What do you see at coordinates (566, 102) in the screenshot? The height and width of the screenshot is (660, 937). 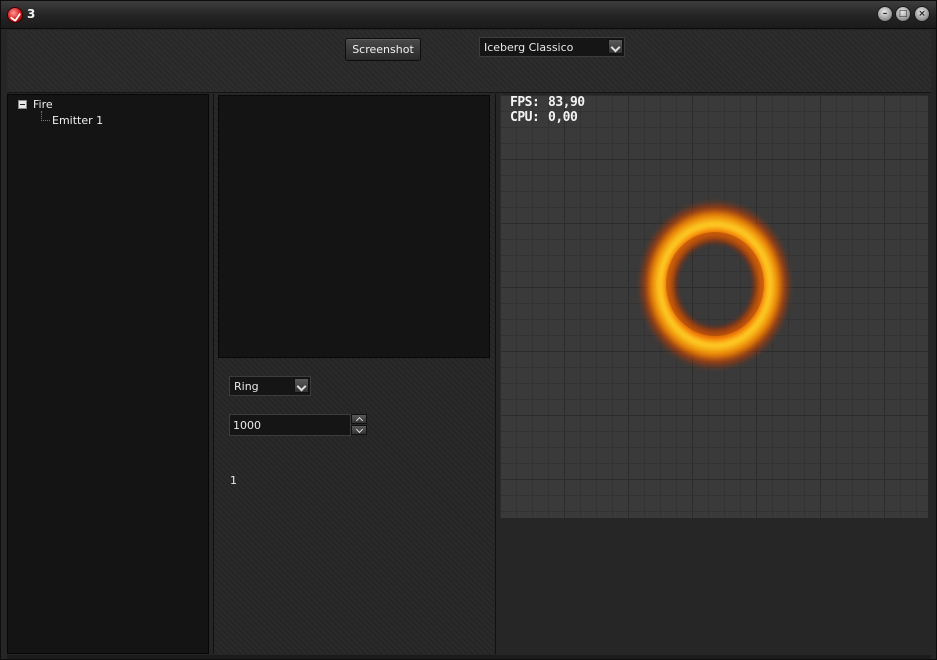 I see `fps-value: 83,90` at bounding box center [566, 102].